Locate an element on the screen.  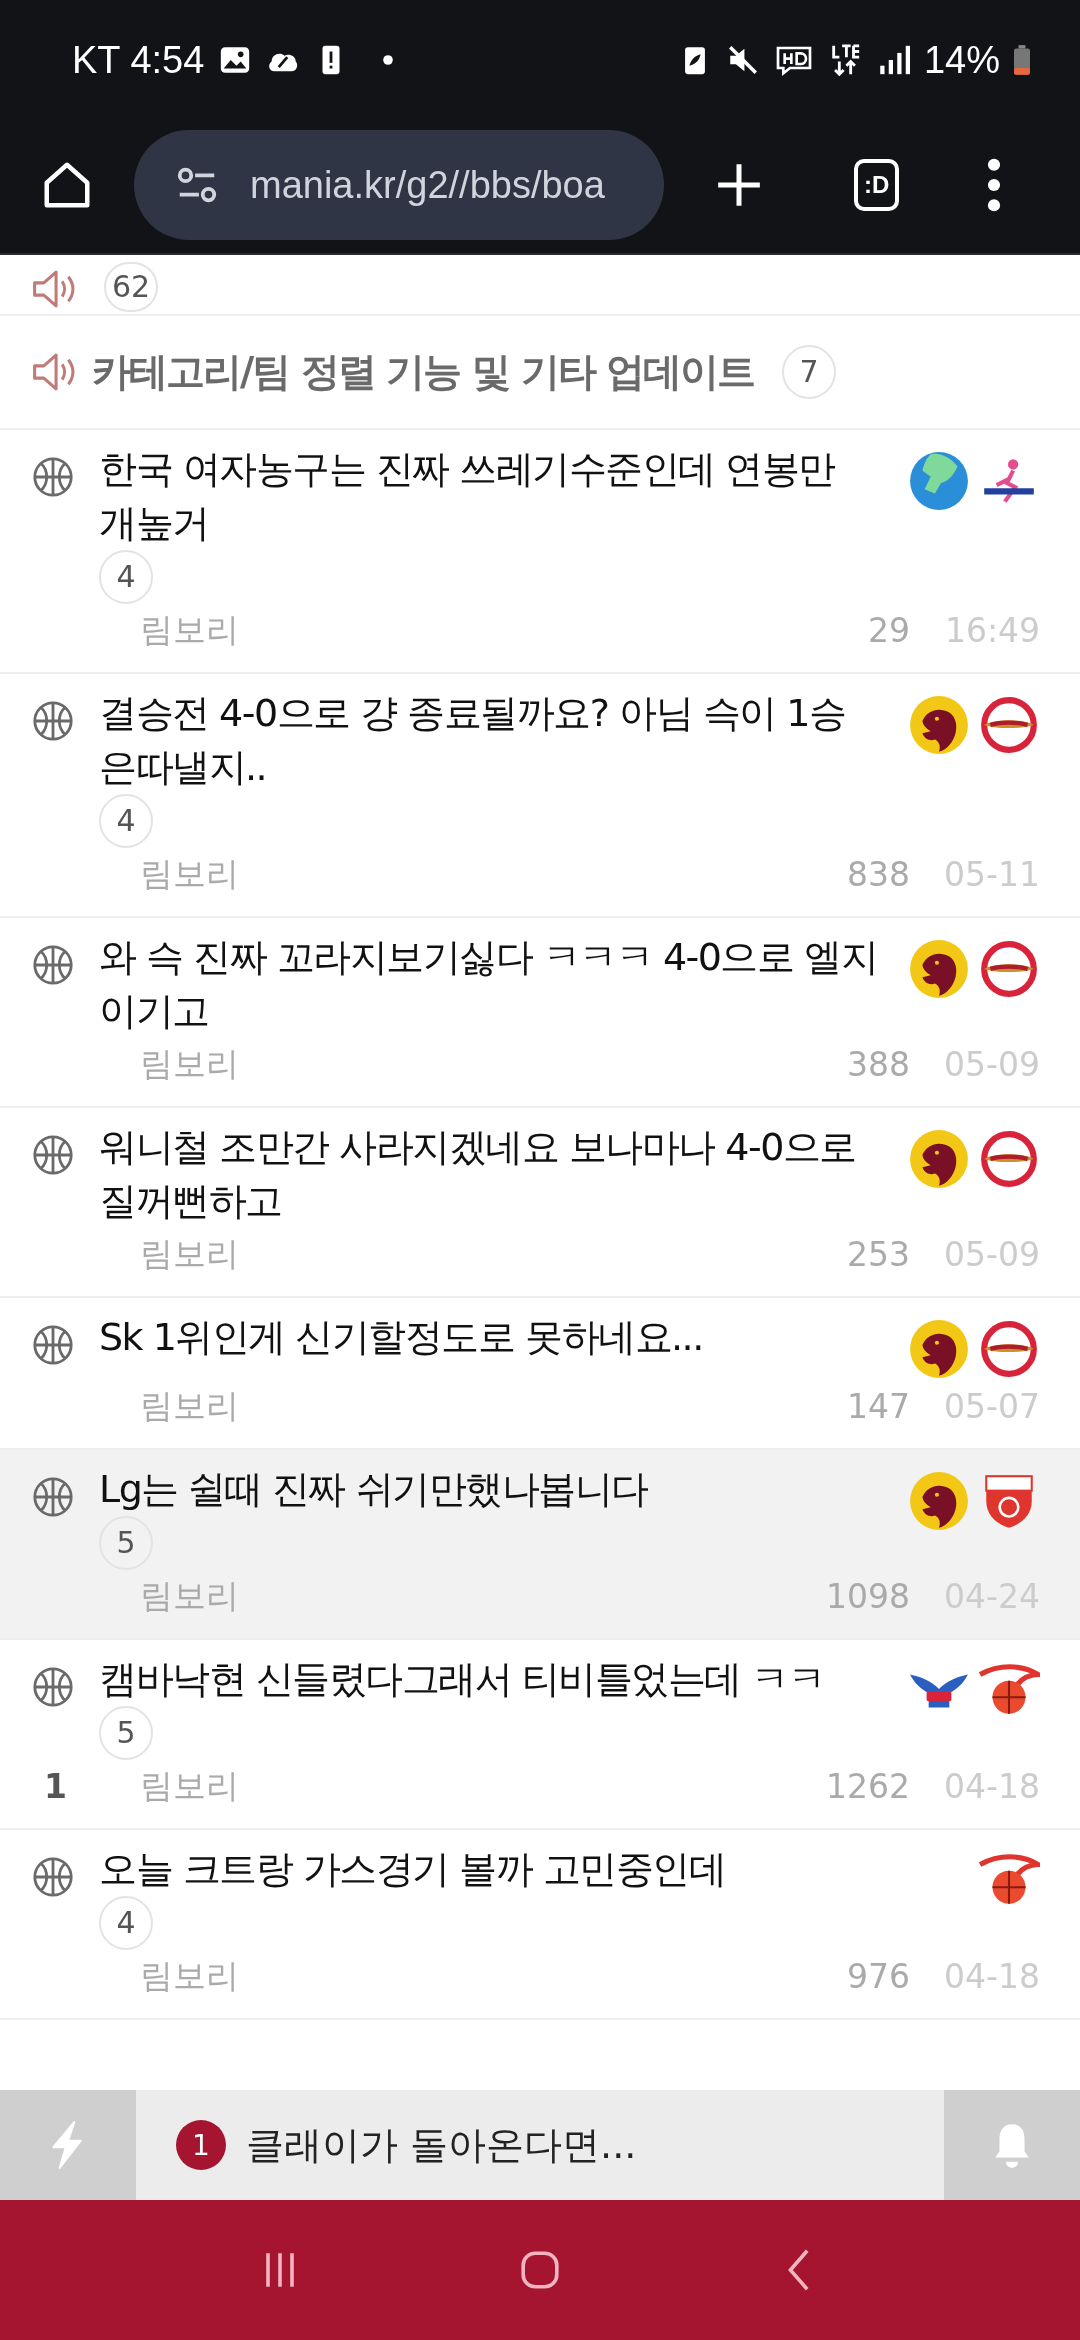
post-title: 한국 여자농구는 진짜 쓰레기수준인데 연봉만 개높거 is located at coordinates (467, 496).